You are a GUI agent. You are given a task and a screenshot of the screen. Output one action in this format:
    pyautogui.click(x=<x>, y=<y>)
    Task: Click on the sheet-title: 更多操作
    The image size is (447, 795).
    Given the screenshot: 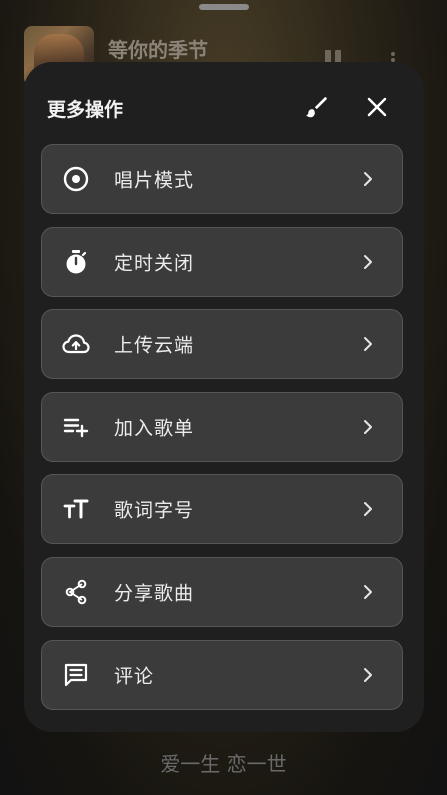 What is the action you would take?
    pyautogui.click(x=85, y=110)
    